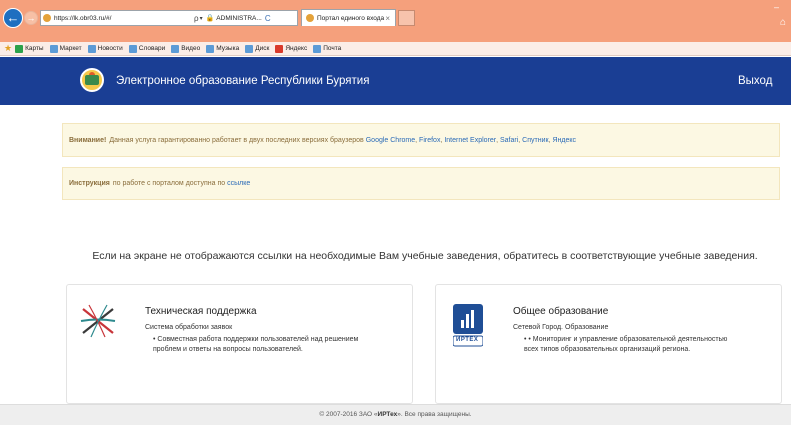 The height and width of the screenshot is (425, 791). I want to click on alert-strong: Внимание!, so click(88, 140).